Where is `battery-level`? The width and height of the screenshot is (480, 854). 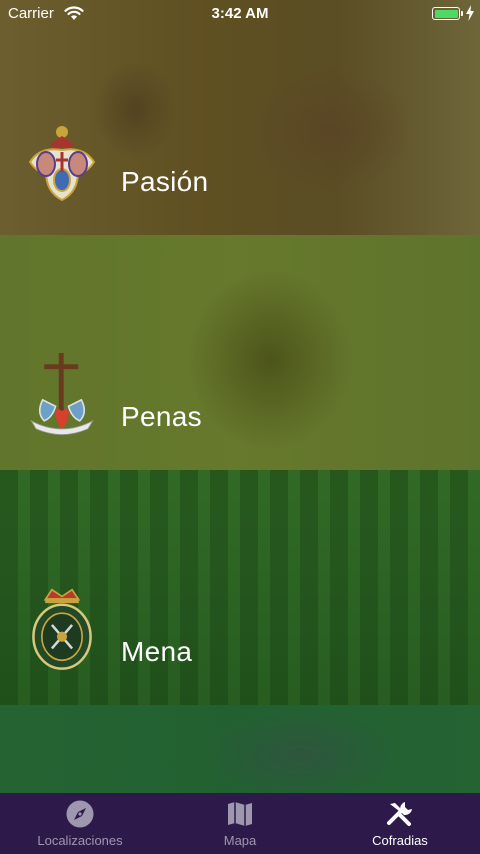 battery-level is located at coordinates (446, 13).